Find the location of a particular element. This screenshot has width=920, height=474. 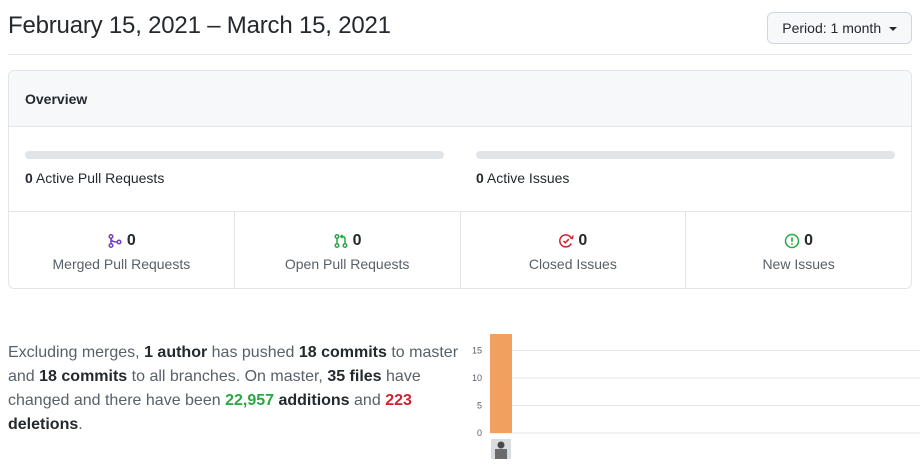

commits-master-count: 18 commits is located at coordinates (342, 352).